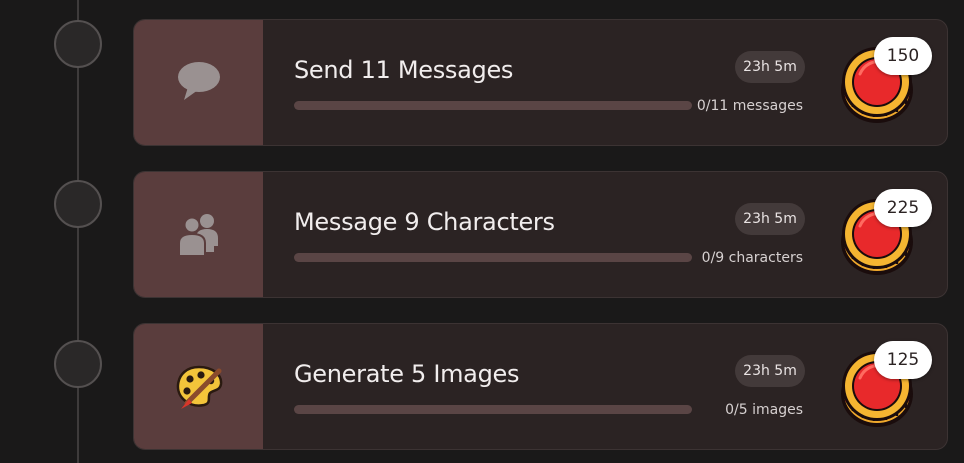 The width and height of the screenshot is (964, 463). I want to click on palette-icon, so click(199, 387).